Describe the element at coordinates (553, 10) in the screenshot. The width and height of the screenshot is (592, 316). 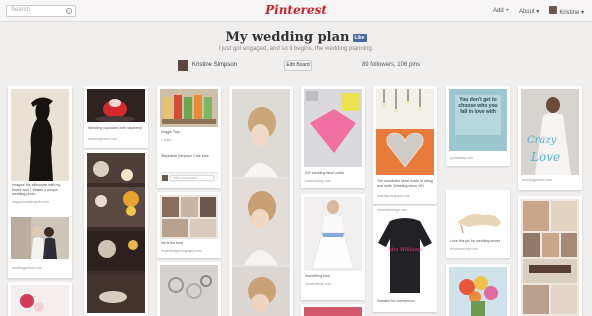
I see `user-avatar` at that location.